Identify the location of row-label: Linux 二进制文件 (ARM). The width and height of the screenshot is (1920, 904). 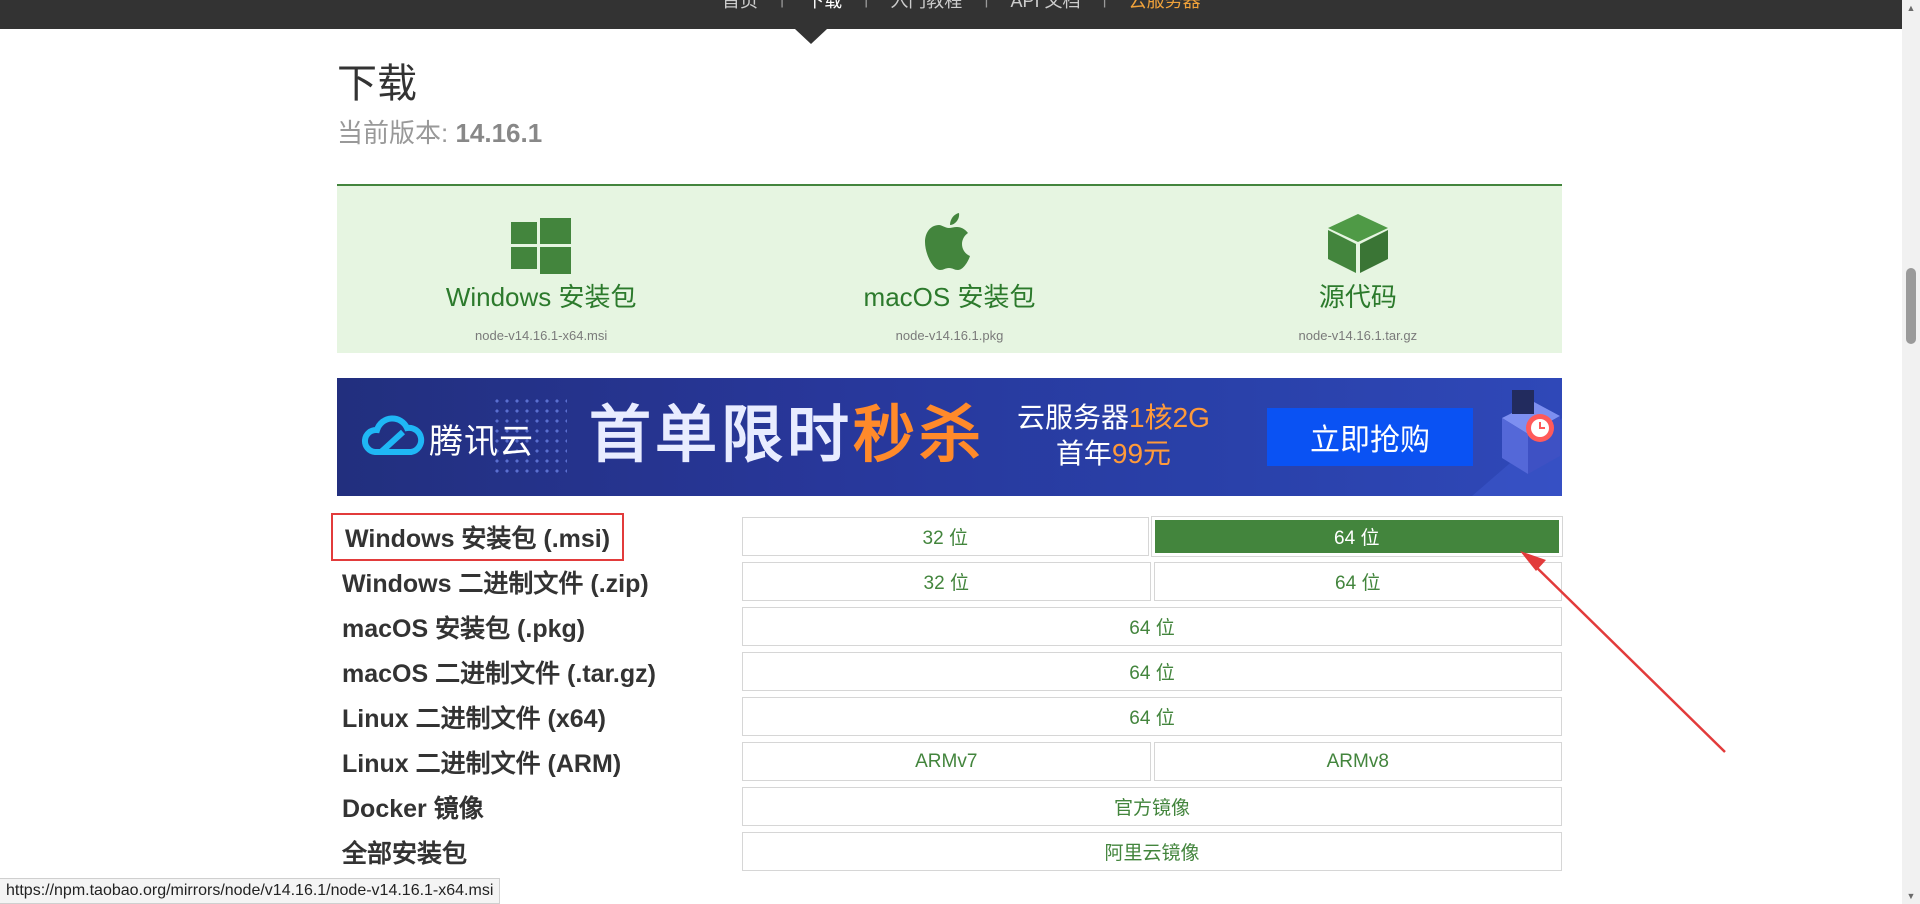
(482, 763).